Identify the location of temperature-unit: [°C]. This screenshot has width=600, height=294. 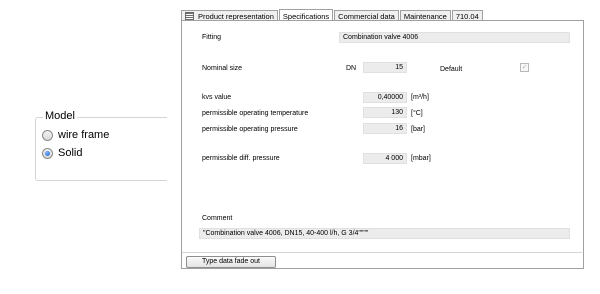
(417, 113).